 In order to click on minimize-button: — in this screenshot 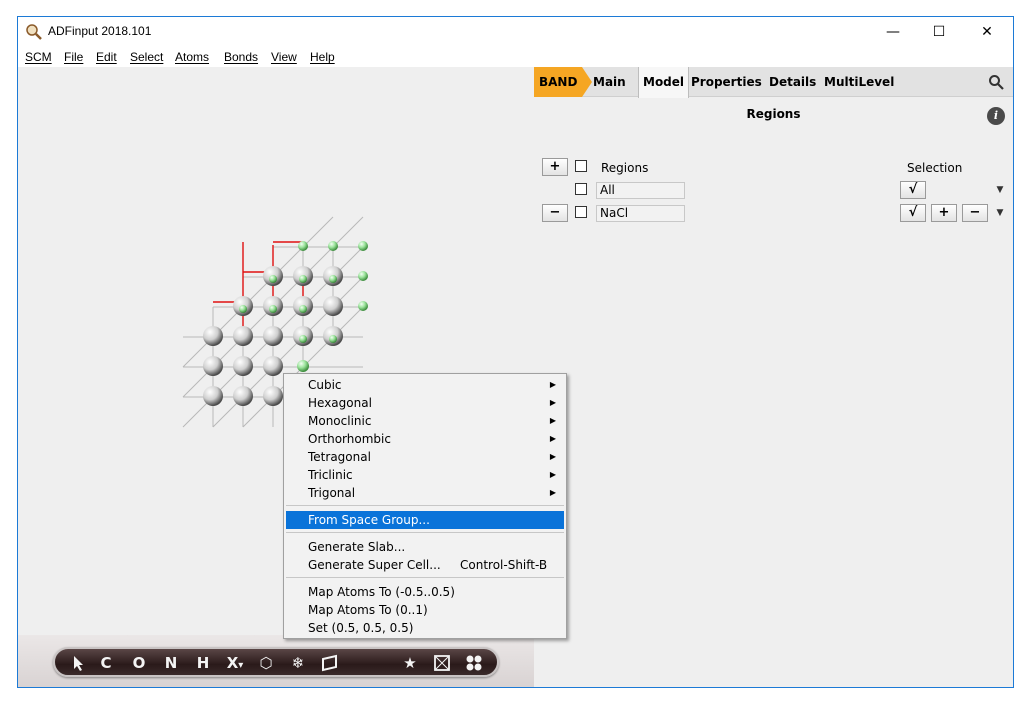, I will do `click(893, 32)`.